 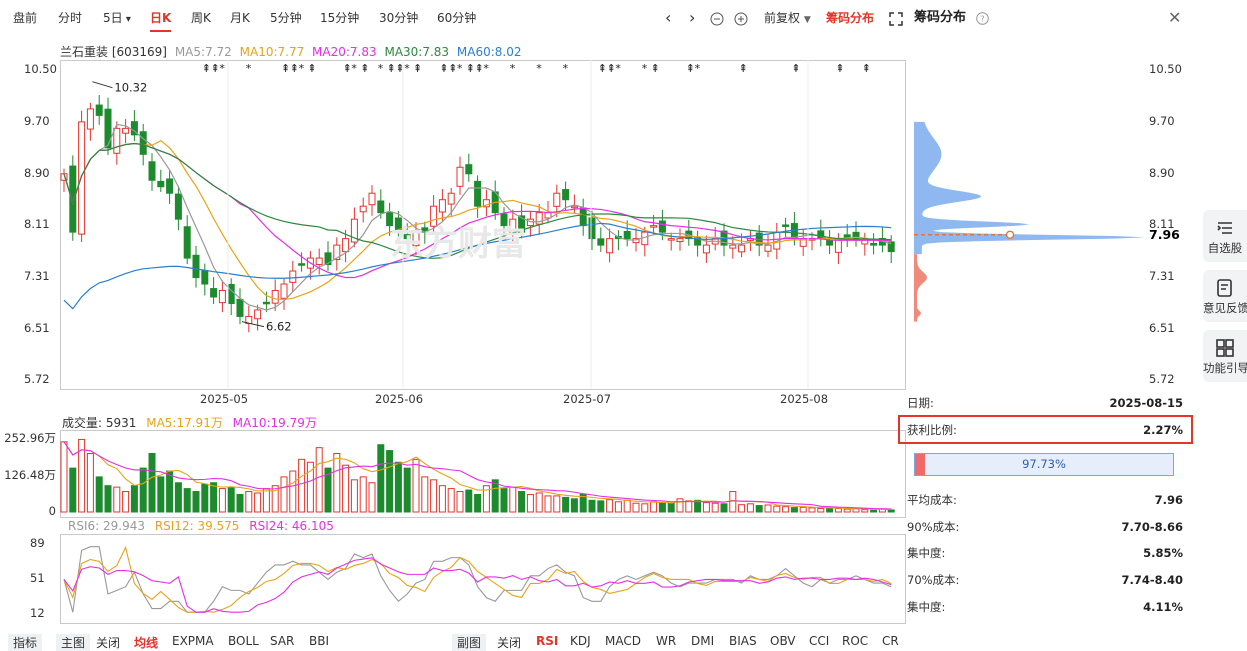 What do you see at coordinates (319, 641) in the screenshot?
I see `bottom-left-7: BBI` at bounding box center [319, 641].